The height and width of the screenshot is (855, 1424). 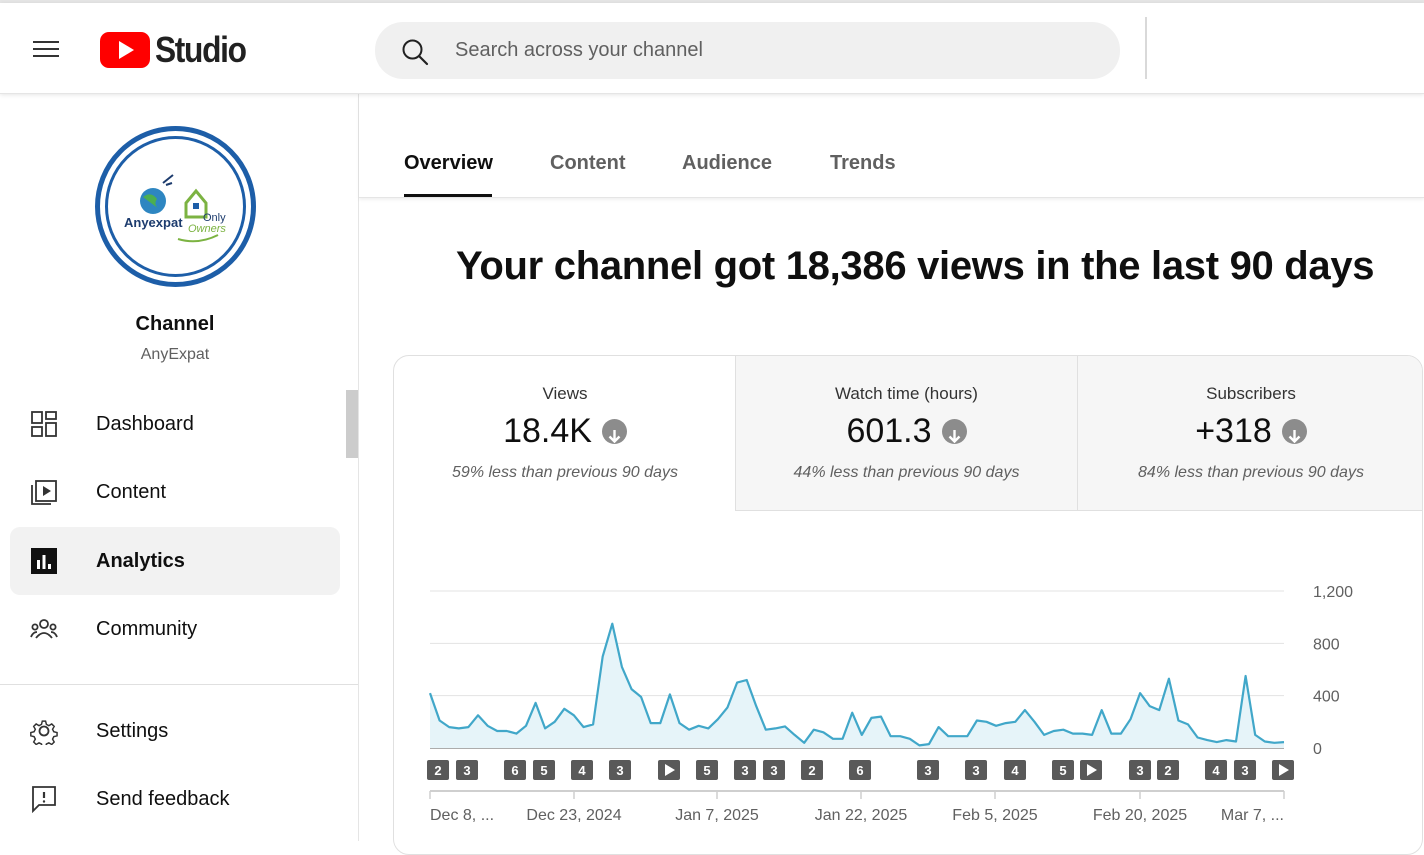 I want to click on logo-text: Studio, so click(x=201, y=49).